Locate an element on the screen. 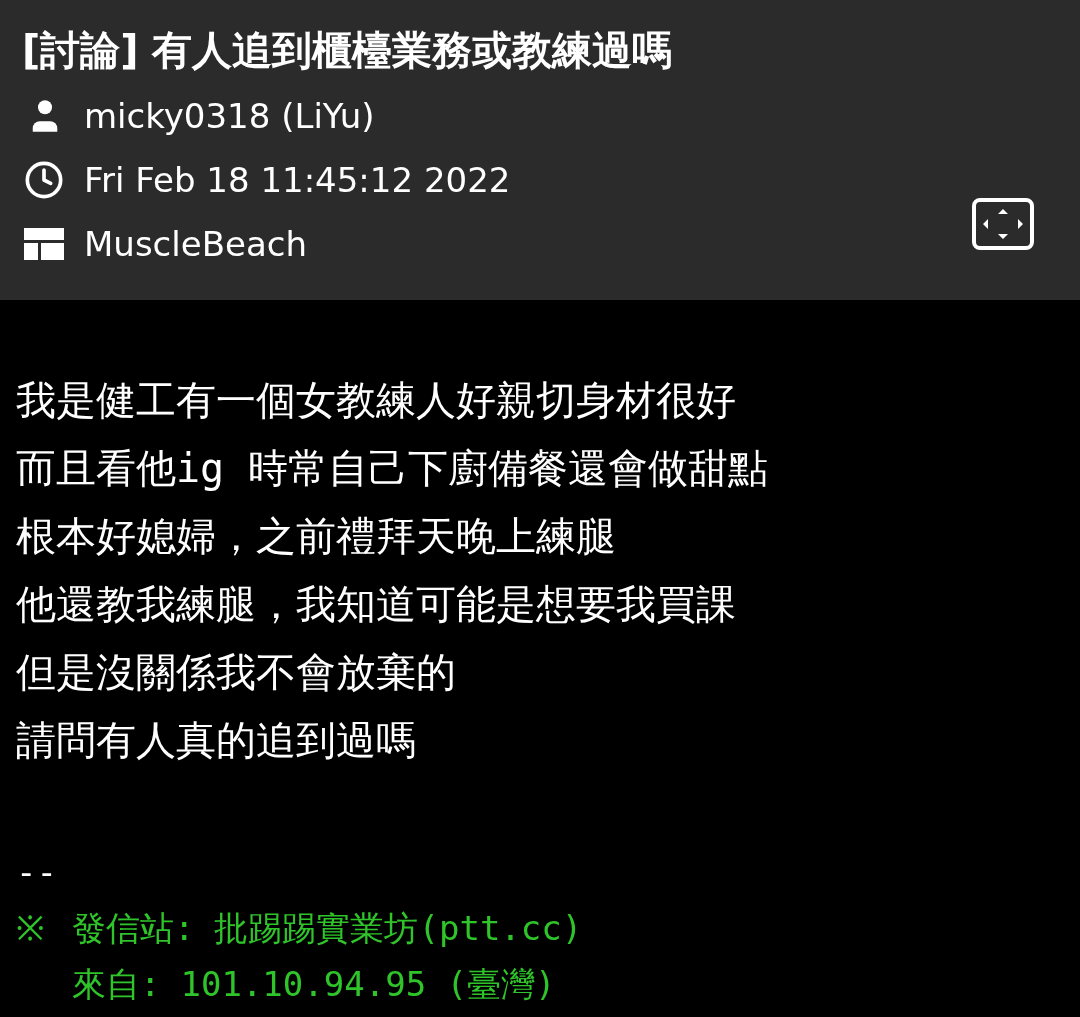 The height and width of the screenshot is (1017, 1080). post-title: [討論] 有人追到櫃檯業務或教練過嗎 is located at coordinates (348, 50).